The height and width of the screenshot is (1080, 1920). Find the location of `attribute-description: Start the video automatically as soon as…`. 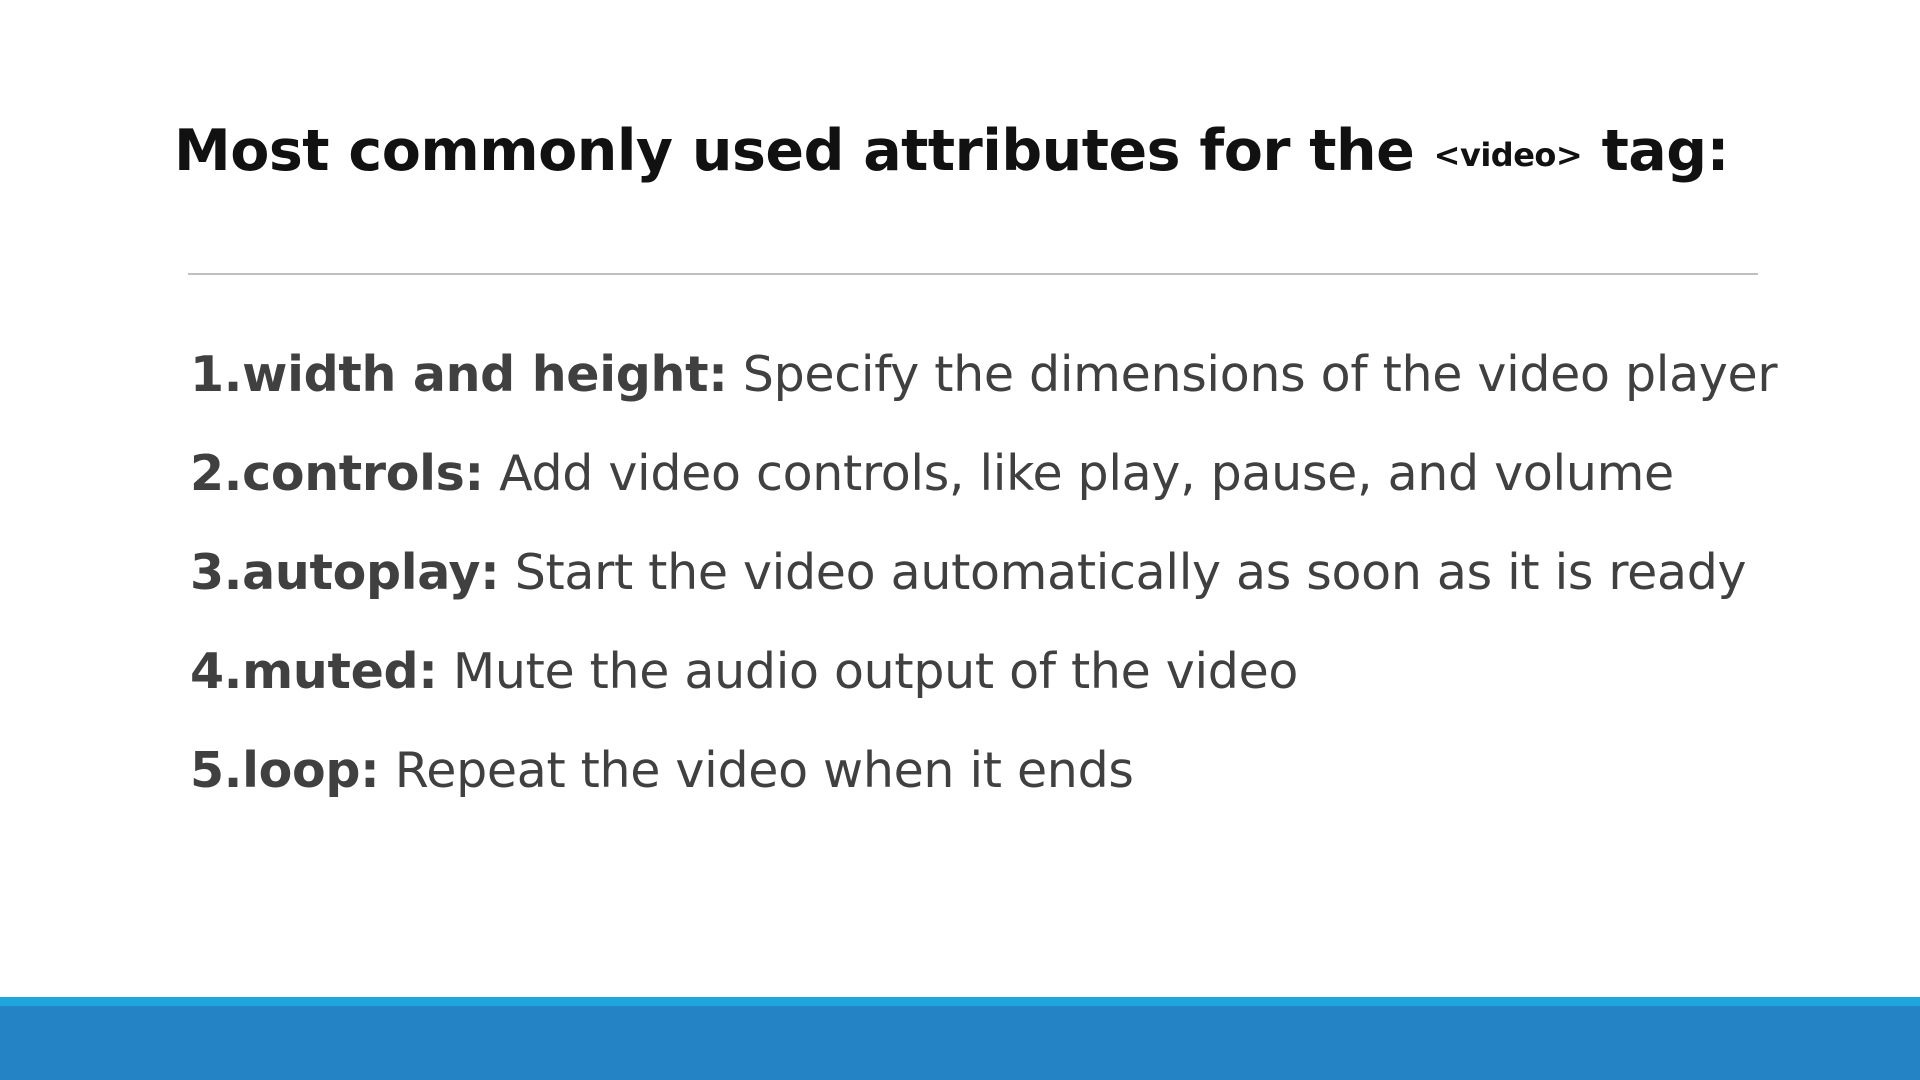

attribute-description: Start the video automatically as soon as… is located at coordinates (1130, 572).